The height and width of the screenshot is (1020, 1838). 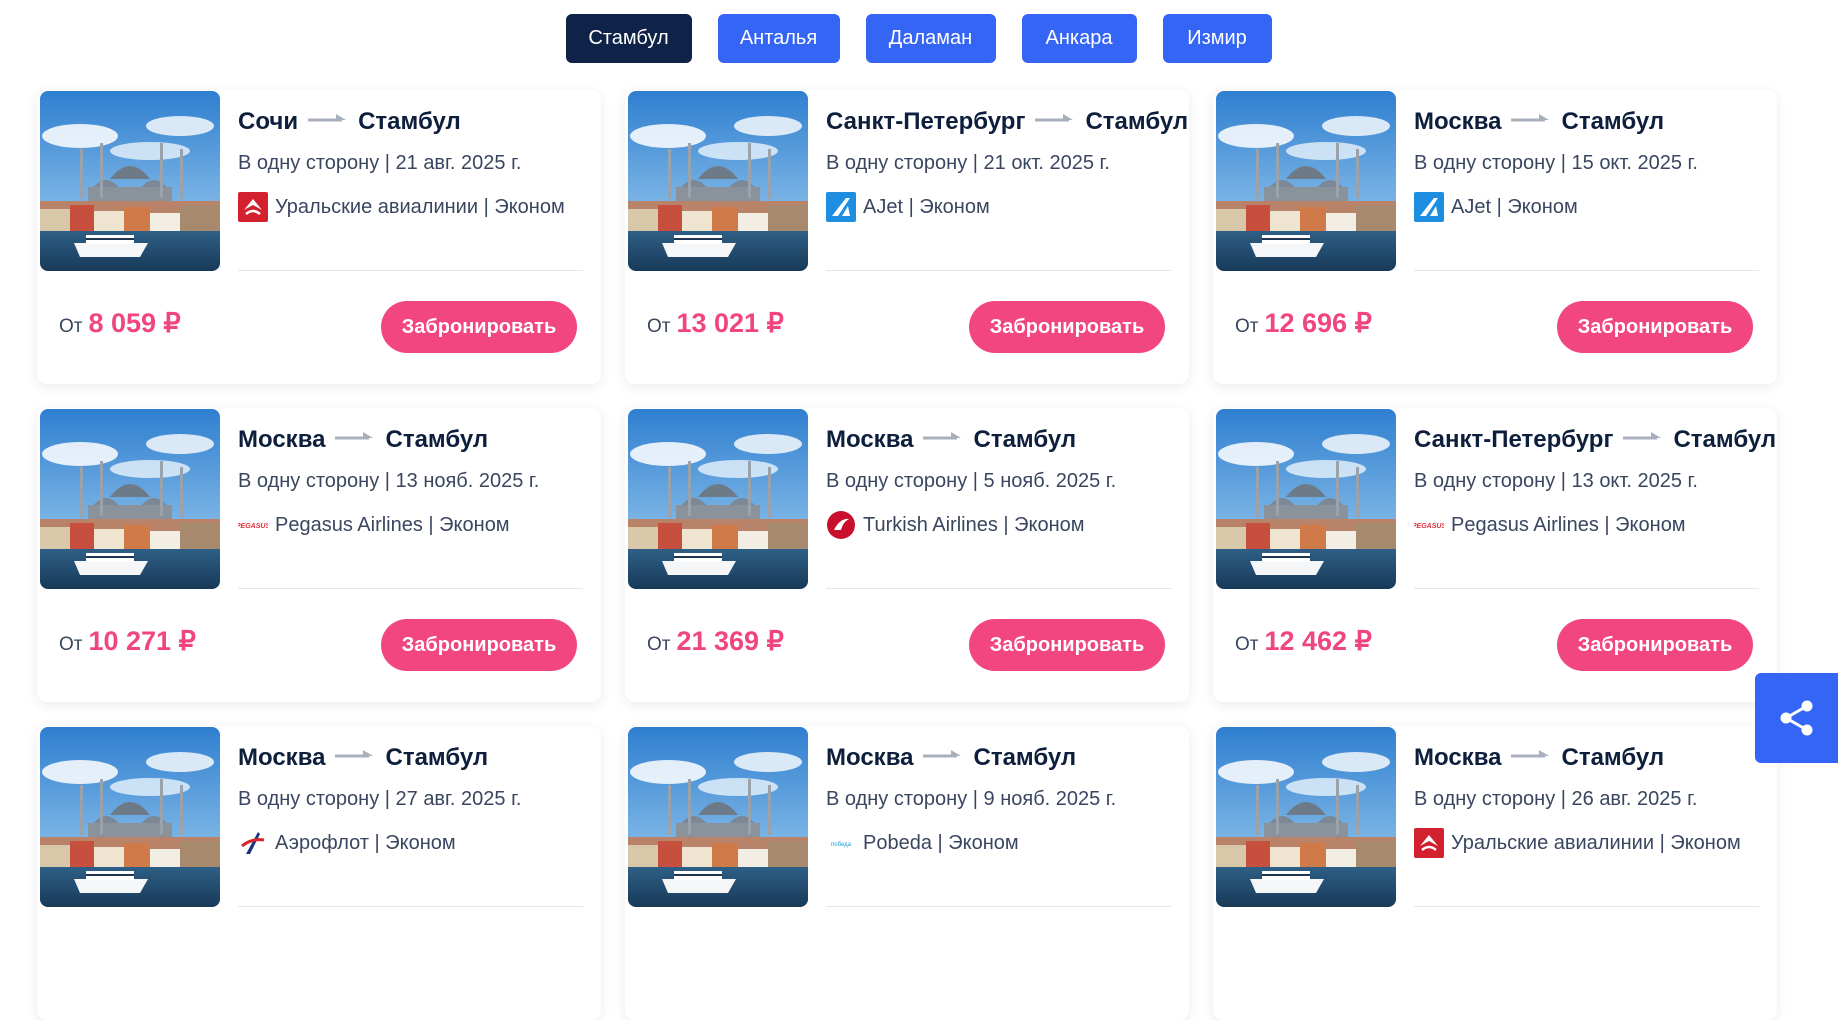 I want to click on price-amount: 12 696 ₽, so click(x=1318, y=323).